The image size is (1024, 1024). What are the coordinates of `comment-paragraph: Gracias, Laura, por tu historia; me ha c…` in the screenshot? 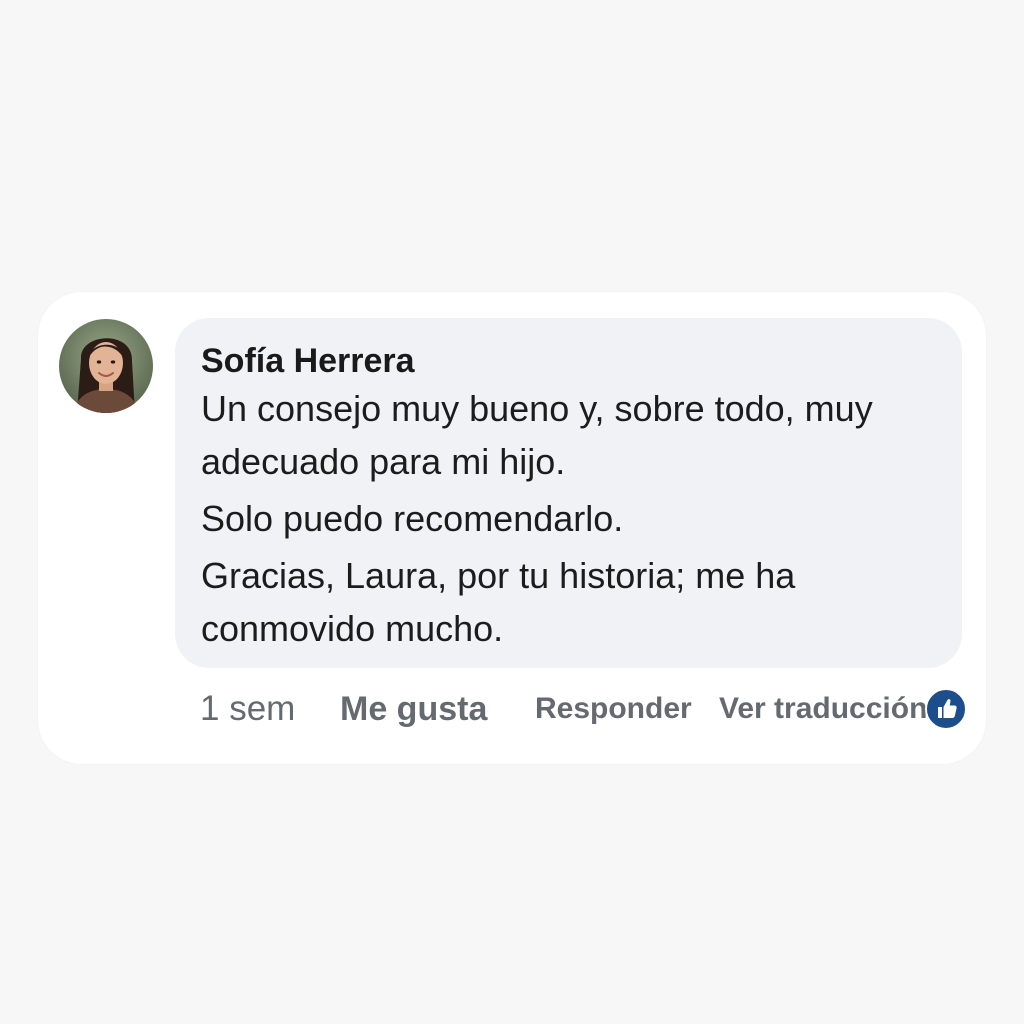 It's located at (498, 602).